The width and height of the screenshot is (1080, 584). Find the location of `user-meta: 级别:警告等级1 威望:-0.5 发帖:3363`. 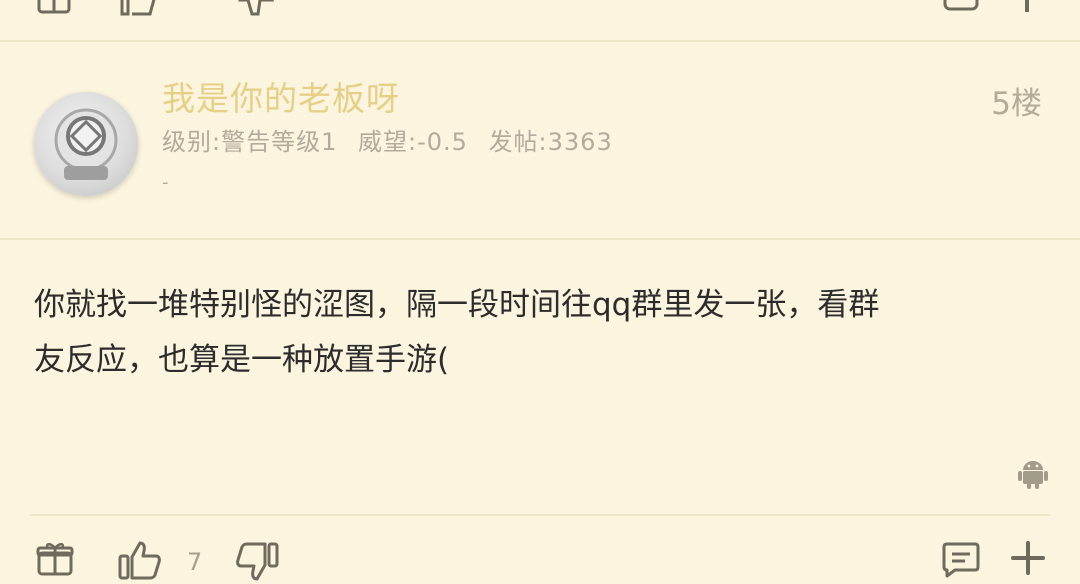

user-meta: 级别:警告等级1 威望:-0.5 发帖:3363 is located at coordinates (393, 139).